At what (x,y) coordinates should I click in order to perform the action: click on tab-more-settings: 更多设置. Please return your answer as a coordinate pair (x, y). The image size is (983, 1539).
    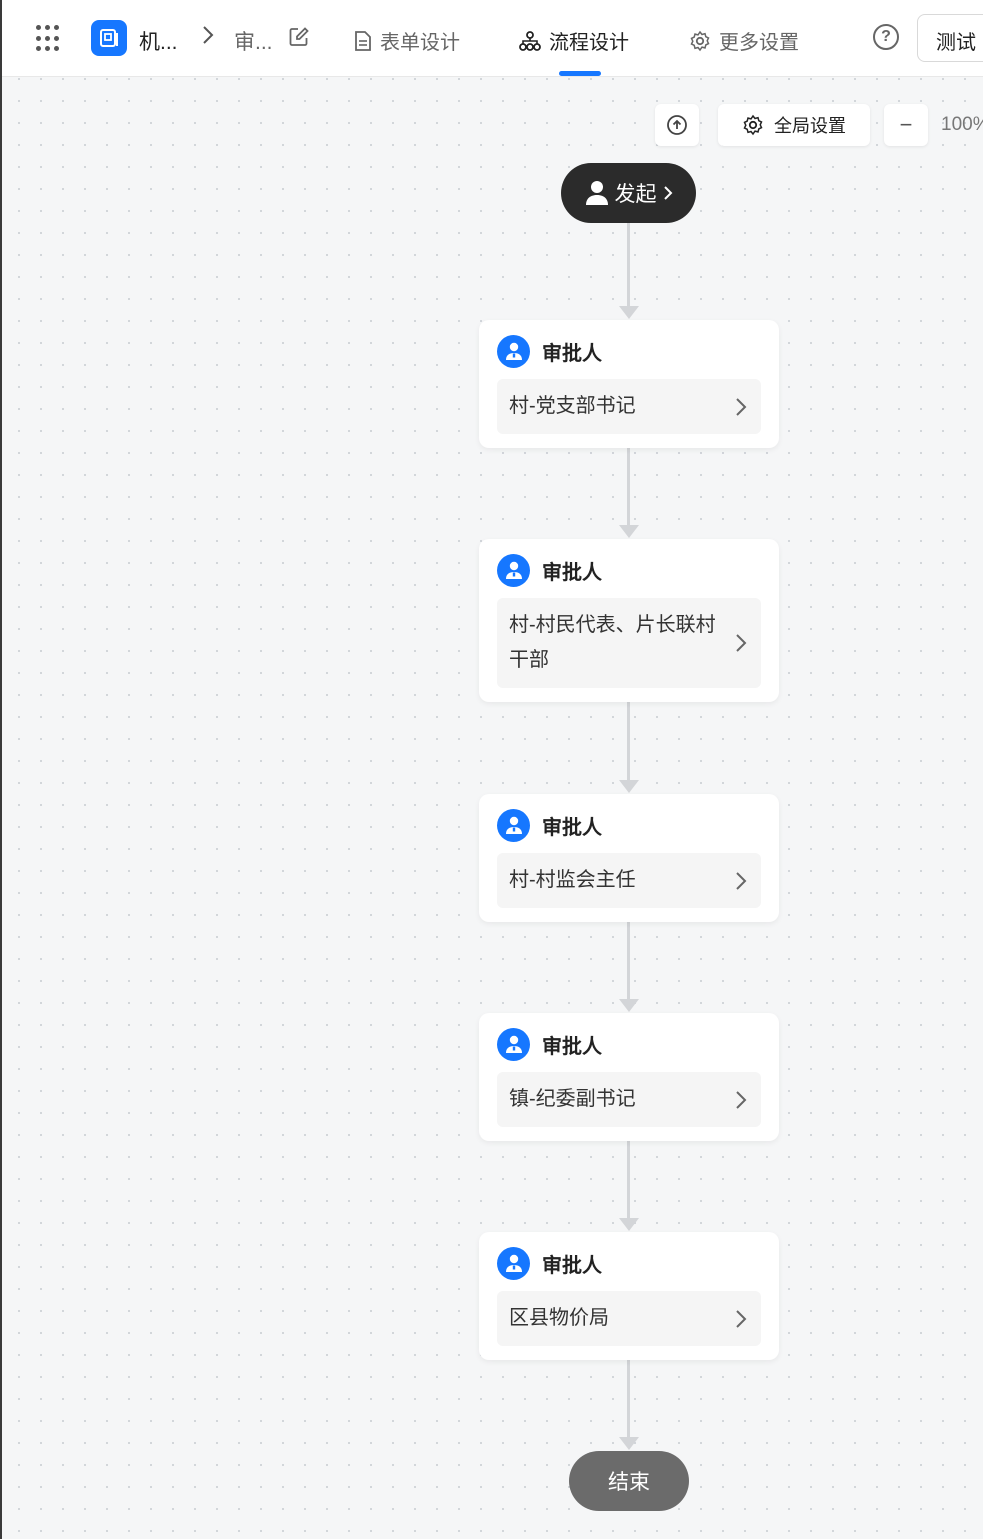
    Looking at the image, I should click on (744, 40).